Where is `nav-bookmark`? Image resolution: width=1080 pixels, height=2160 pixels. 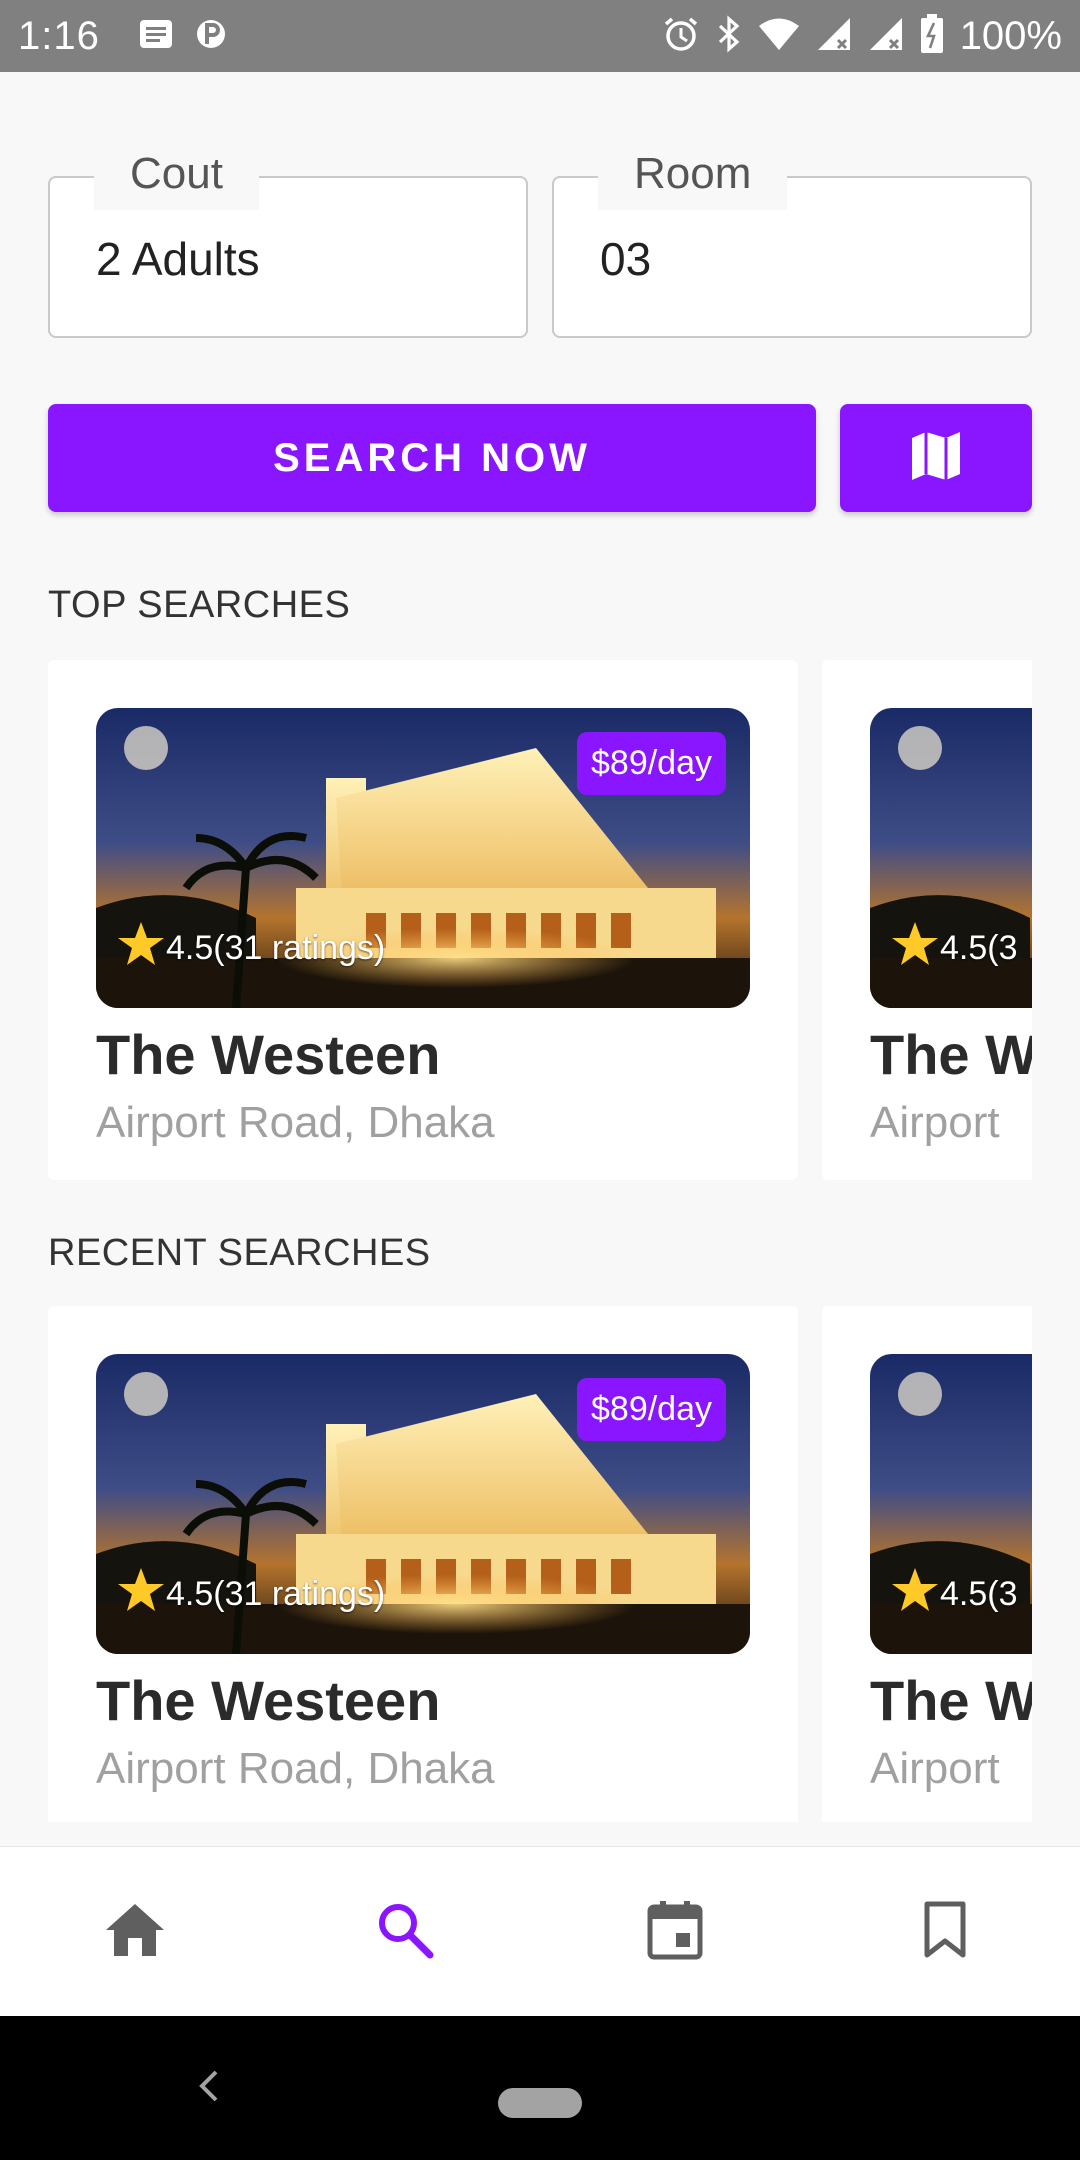 nav-bookmark is located at coordinates (945, 1932).